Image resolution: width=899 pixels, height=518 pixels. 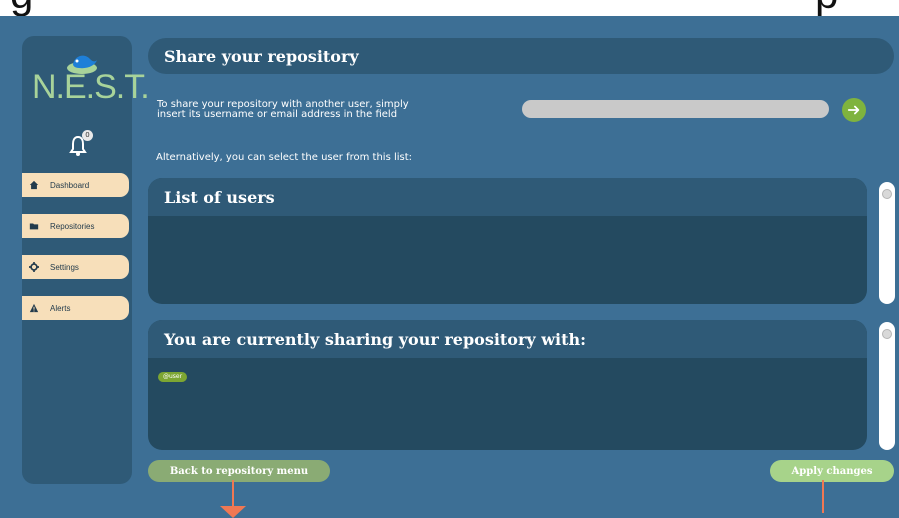 I want to click on warning-icon, so click(x=34, y=308).